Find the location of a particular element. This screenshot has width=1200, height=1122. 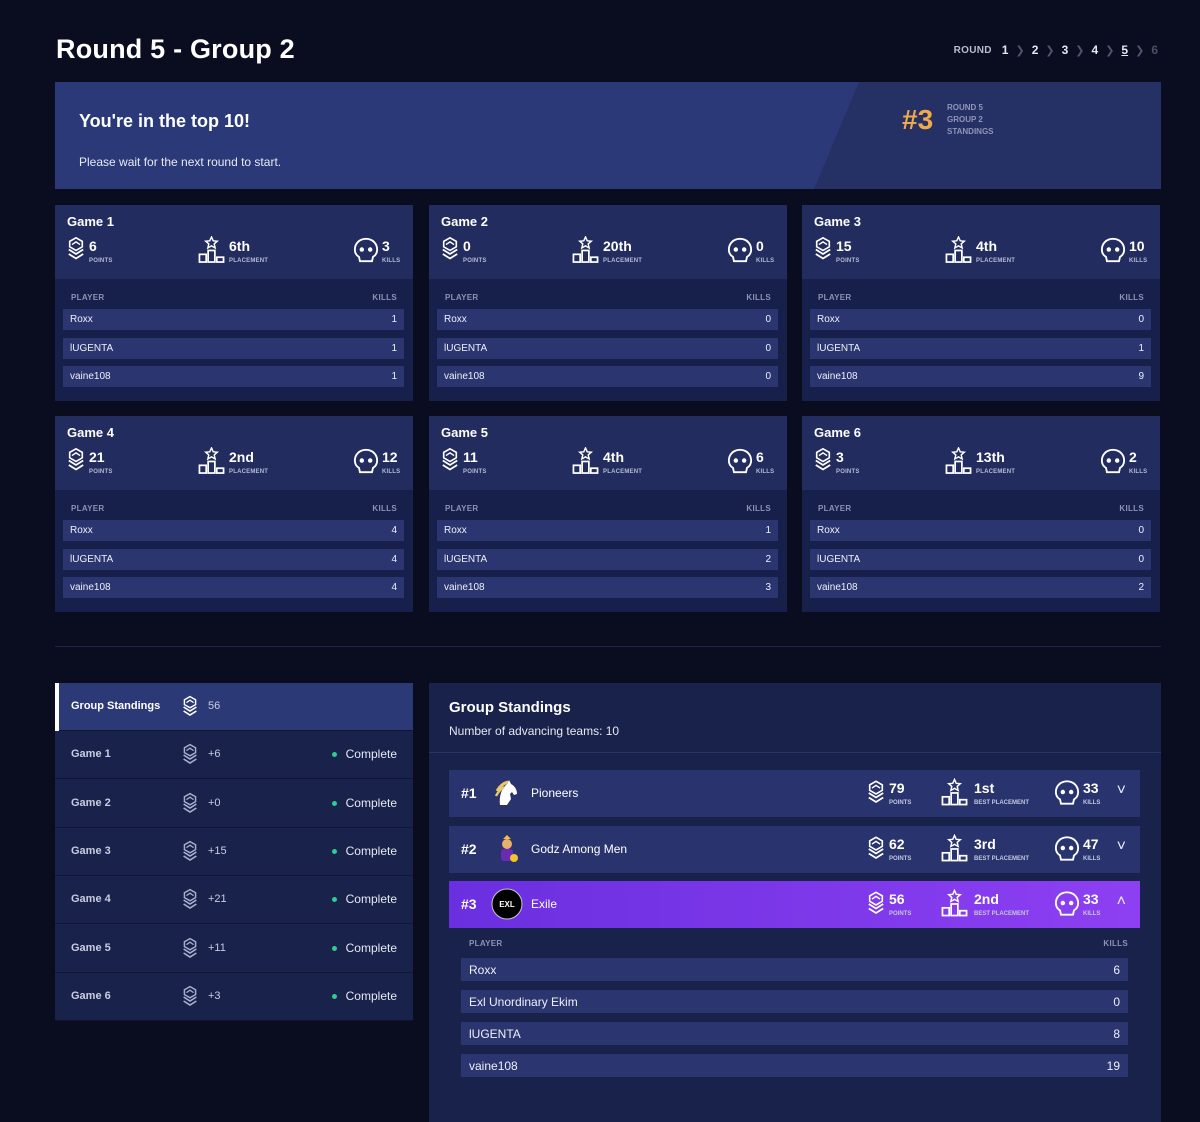

player-row: vaine108 1 is located at coordinates (233, 376).